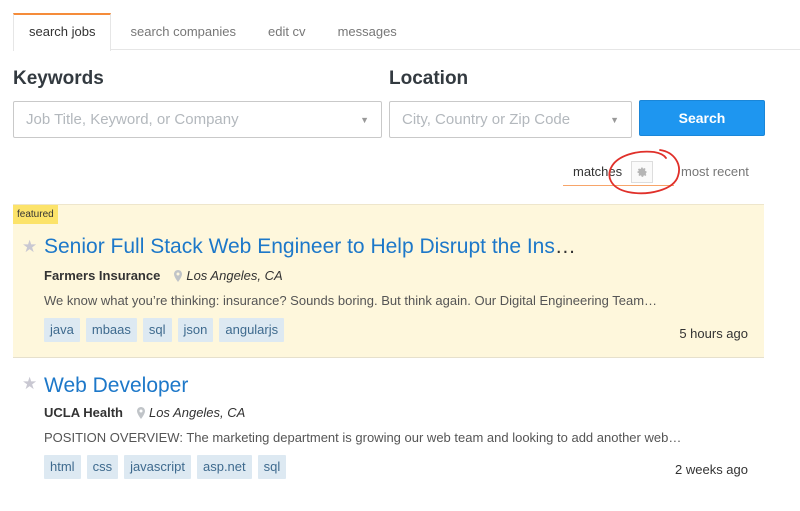 This screenshot has width=800, height=511. I want to click on tag: html, so click(62, 467).